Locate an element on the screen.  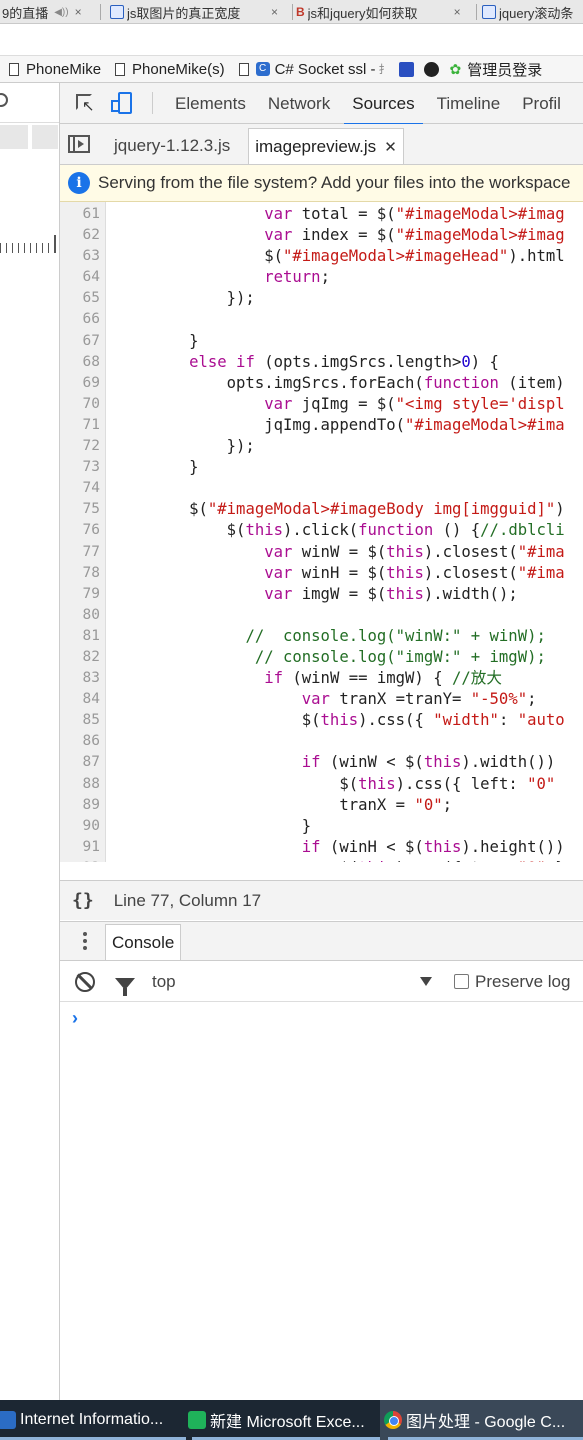
code-line: 67 } is located at coordinates (321, 341).